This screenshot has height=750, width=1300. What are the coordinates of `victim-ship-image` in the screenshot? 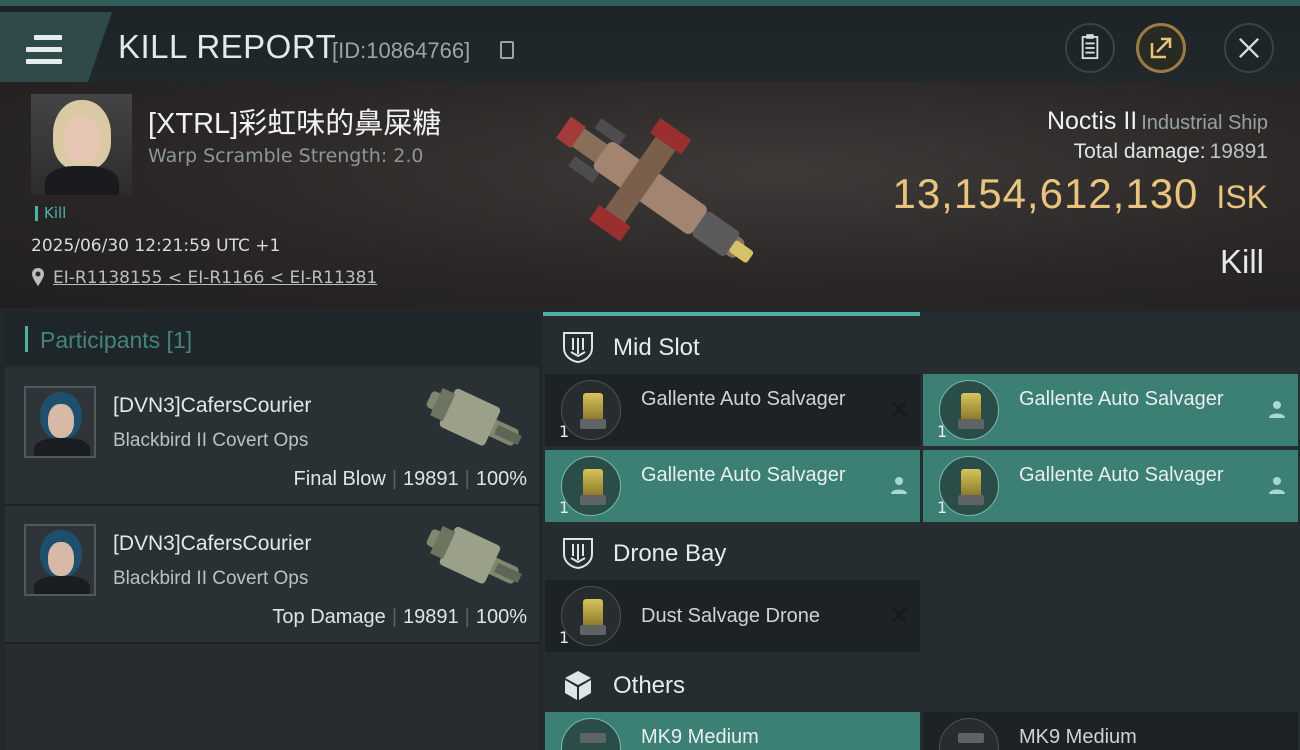 It's located at (655, 190).